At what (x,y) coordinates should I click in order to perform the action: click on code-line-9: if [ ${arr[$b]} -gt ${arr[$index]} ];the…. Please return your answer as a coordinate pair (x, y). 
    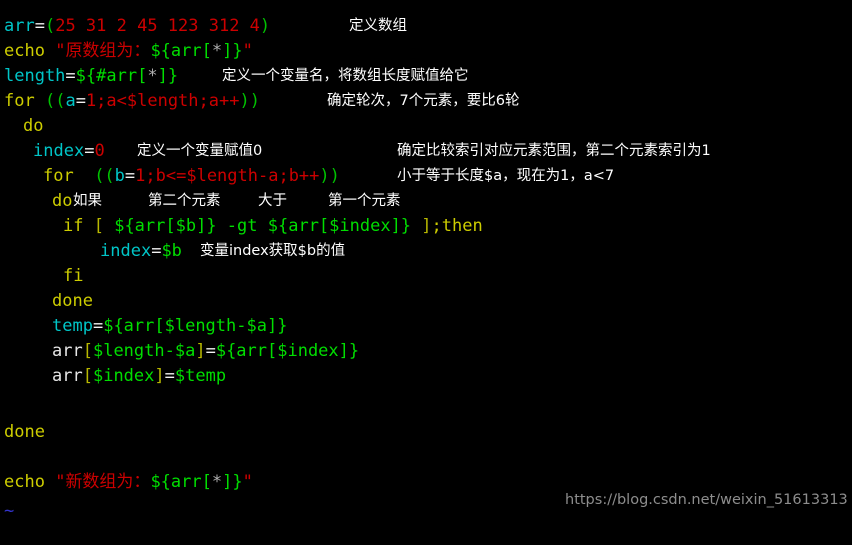
    Looking at the image, I should click on (426, 226).